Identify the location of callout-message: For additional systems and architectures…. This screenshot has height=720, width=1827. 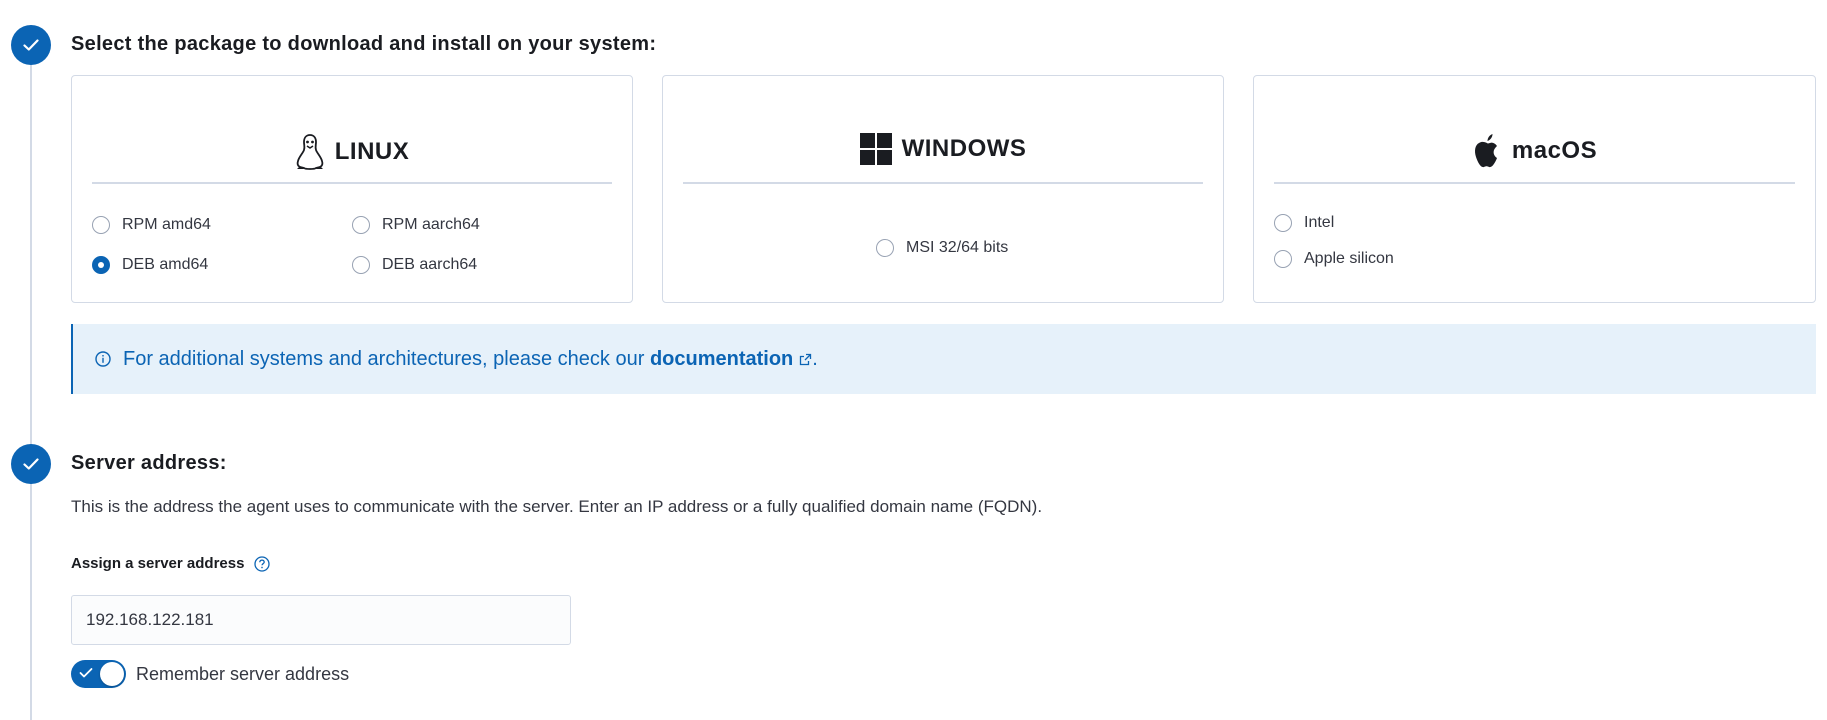
(386, 358).